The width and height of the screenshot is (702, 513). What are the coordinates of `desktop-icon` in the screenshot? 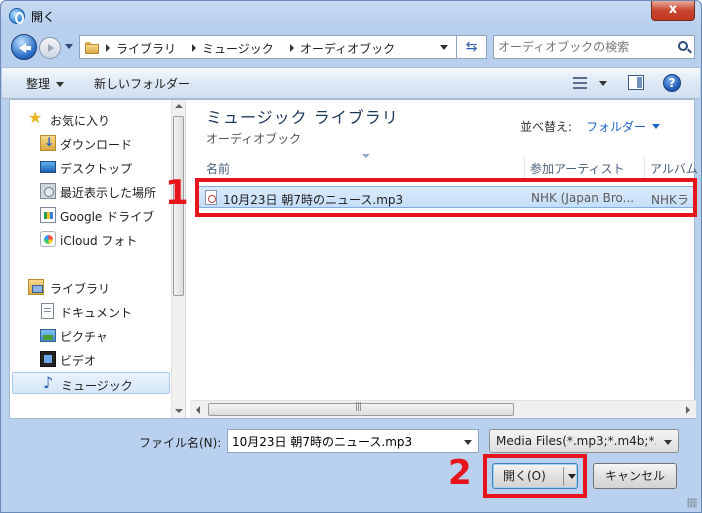 It's located at (48, 167).